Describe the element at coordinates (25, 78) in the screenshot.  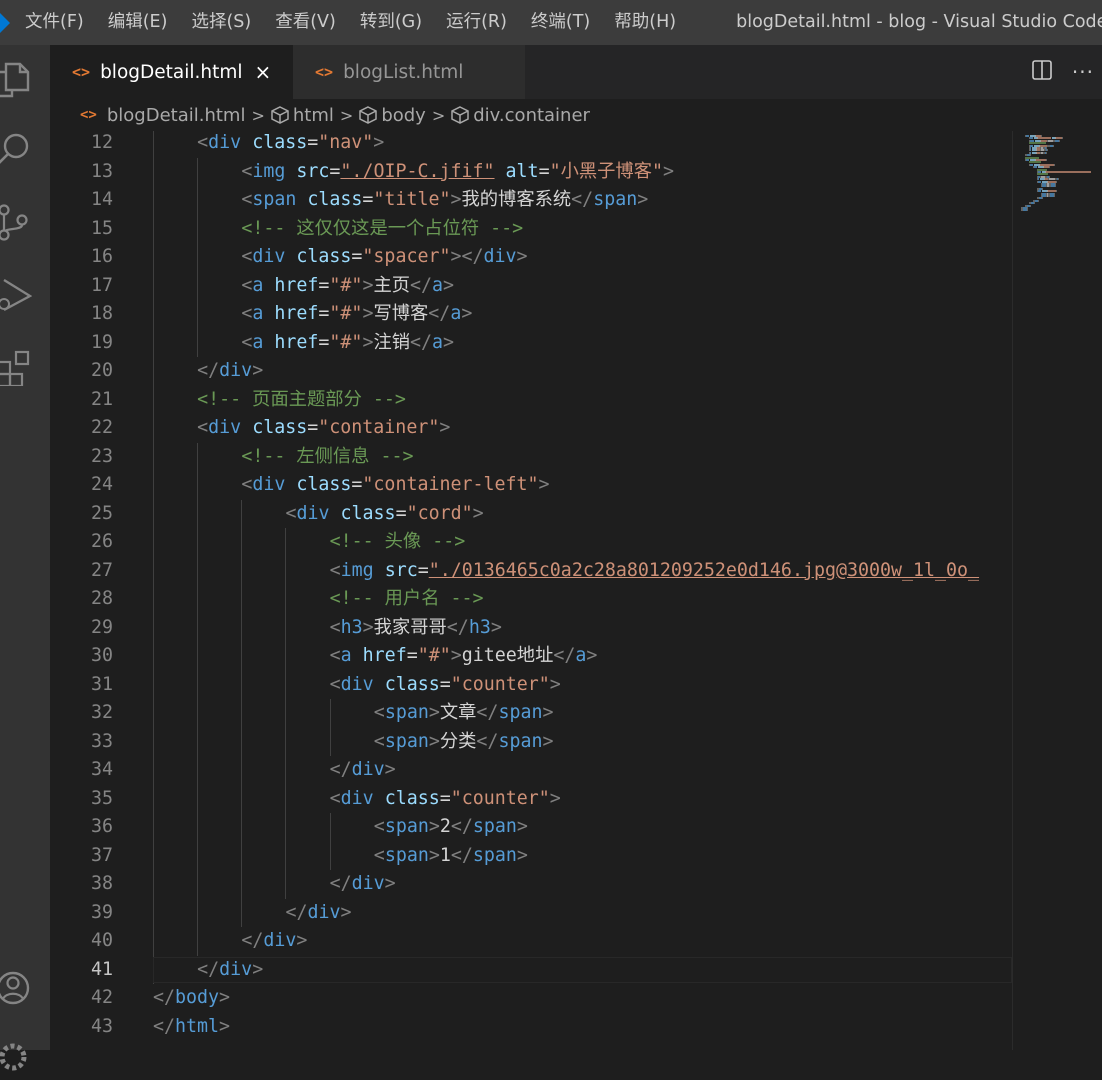
I see `explorer-icon` at that location.